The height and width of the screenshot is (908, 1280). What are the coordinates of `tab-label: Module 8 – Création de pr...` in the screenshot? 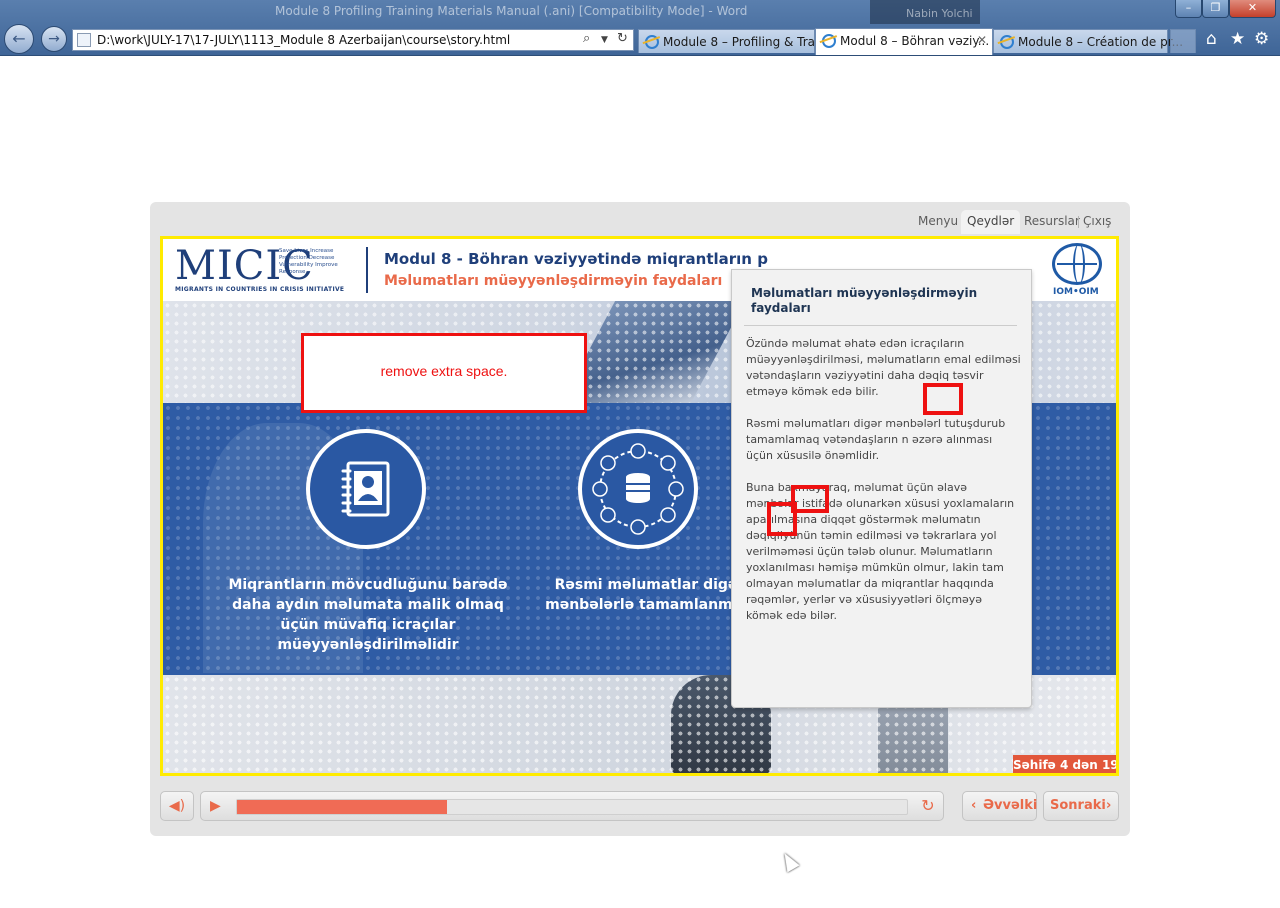 It's located at (1101, 42).